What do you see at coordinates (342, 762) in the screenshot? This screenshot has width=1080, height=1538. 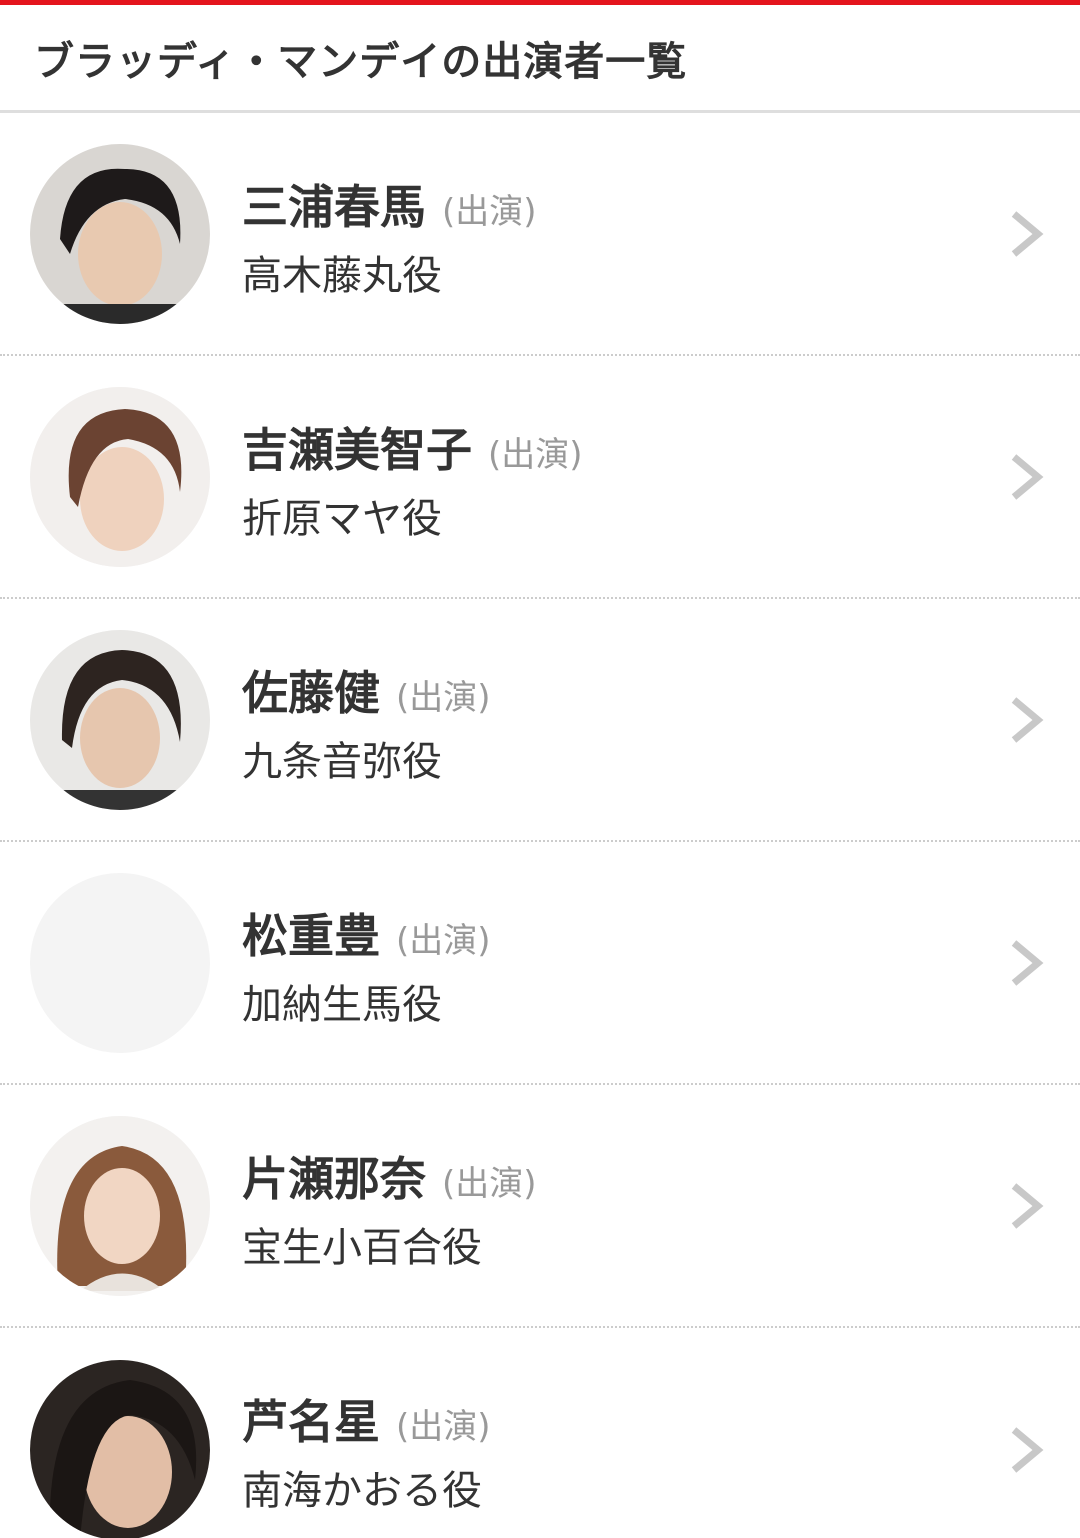 I see `role-name: 九条音弥役` at bounding box center [342, 762].